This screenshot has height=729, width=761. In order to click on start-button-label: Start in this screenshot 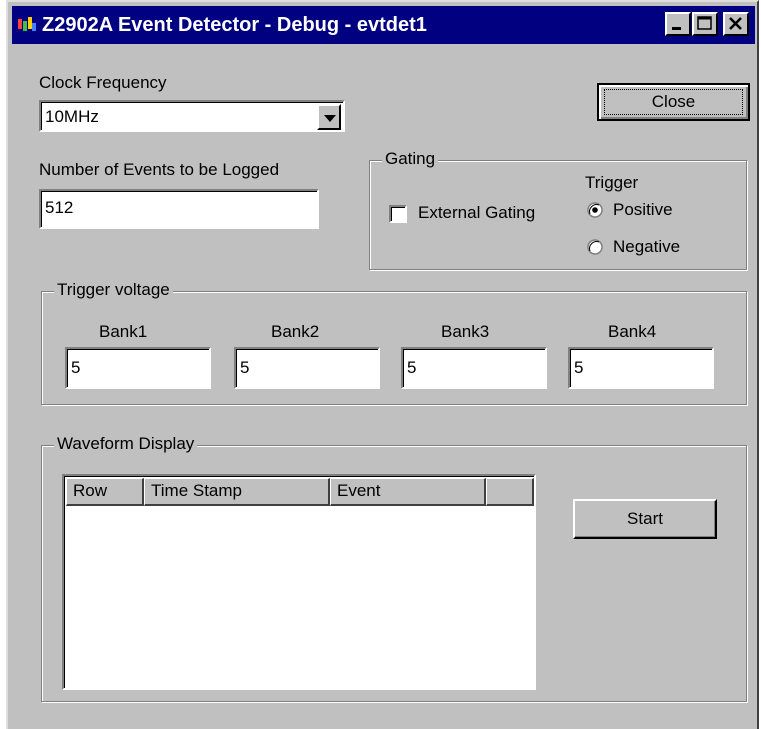, I will do `click(645, 518)`.